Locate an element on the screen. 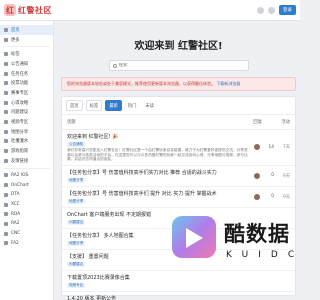 The width and height of the screenshot is (320, 300). sidebar-item: 投票功能 is located at coordinates (26, 83).